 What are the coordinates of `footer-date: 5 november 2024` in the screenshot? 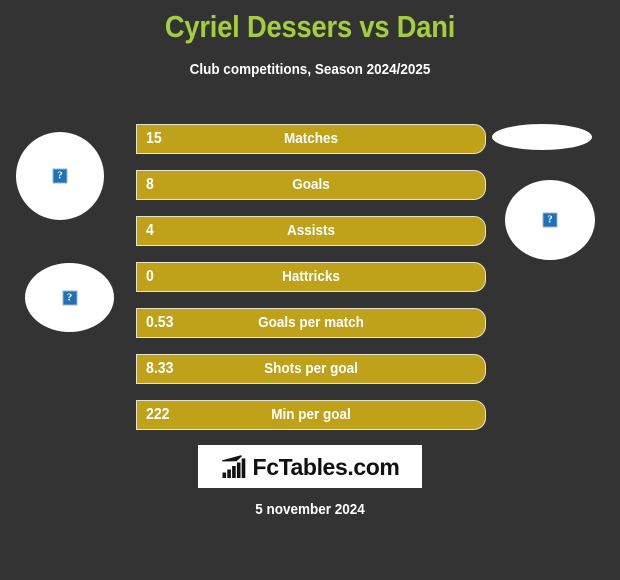 It's located at (310, 509).